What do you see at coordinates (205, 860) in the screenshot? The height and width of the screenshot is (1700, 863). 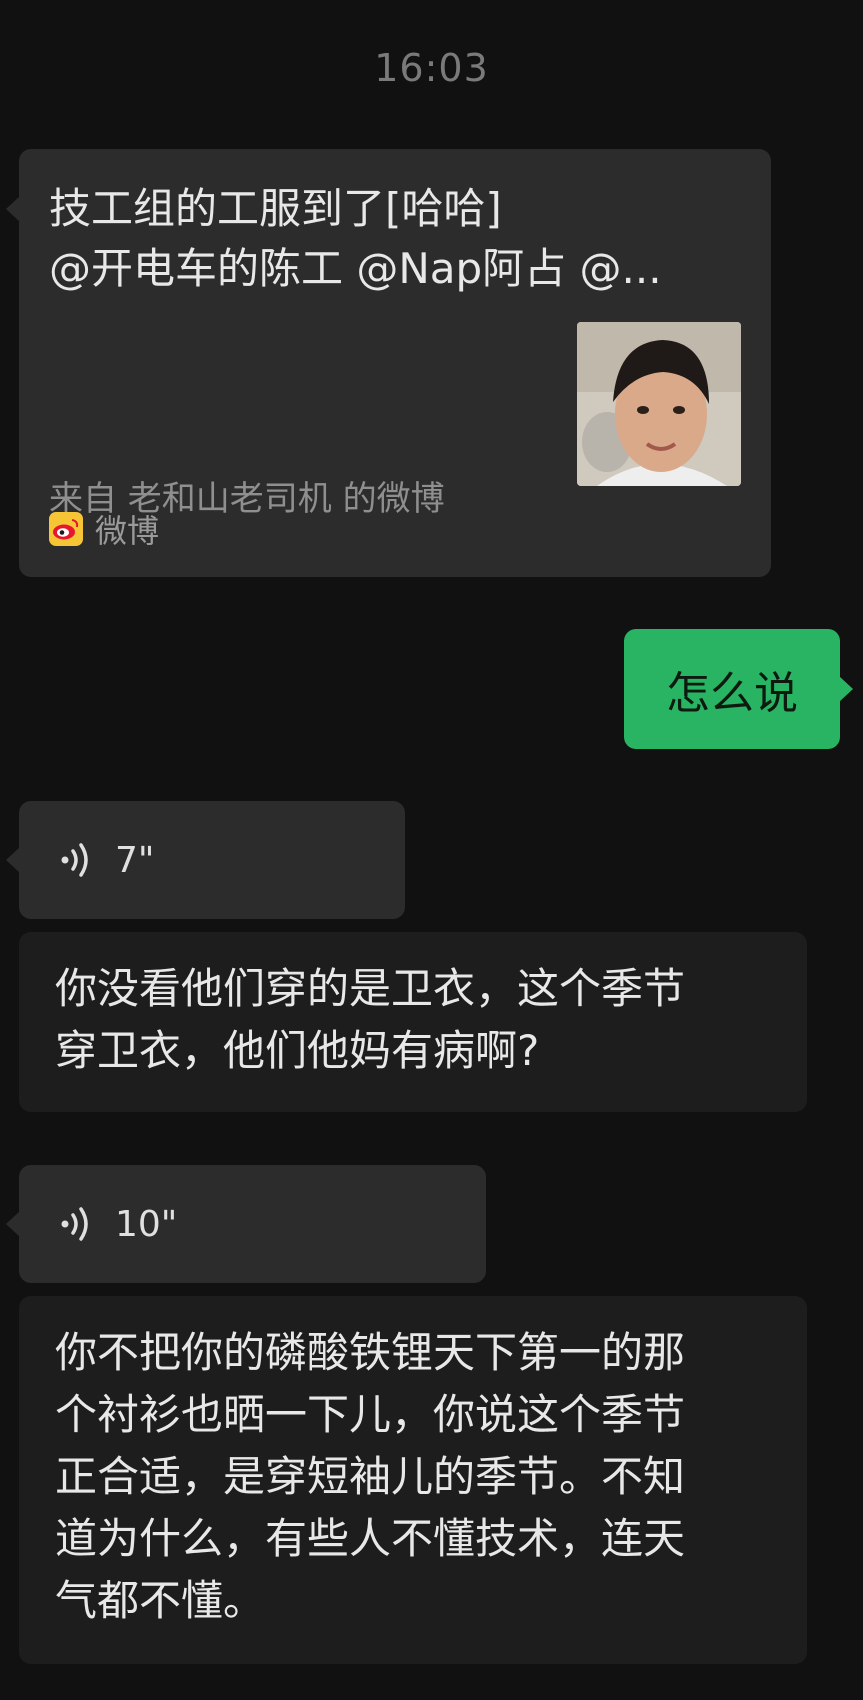 I see `voice-message-bubble: 7"` at bounding box center [205, 860].